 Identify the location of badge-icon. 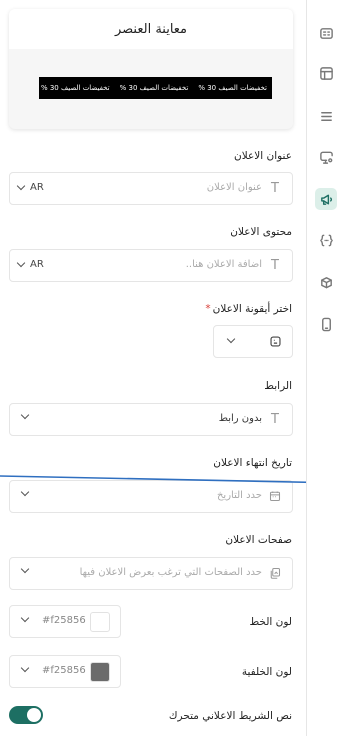
(275, 341).